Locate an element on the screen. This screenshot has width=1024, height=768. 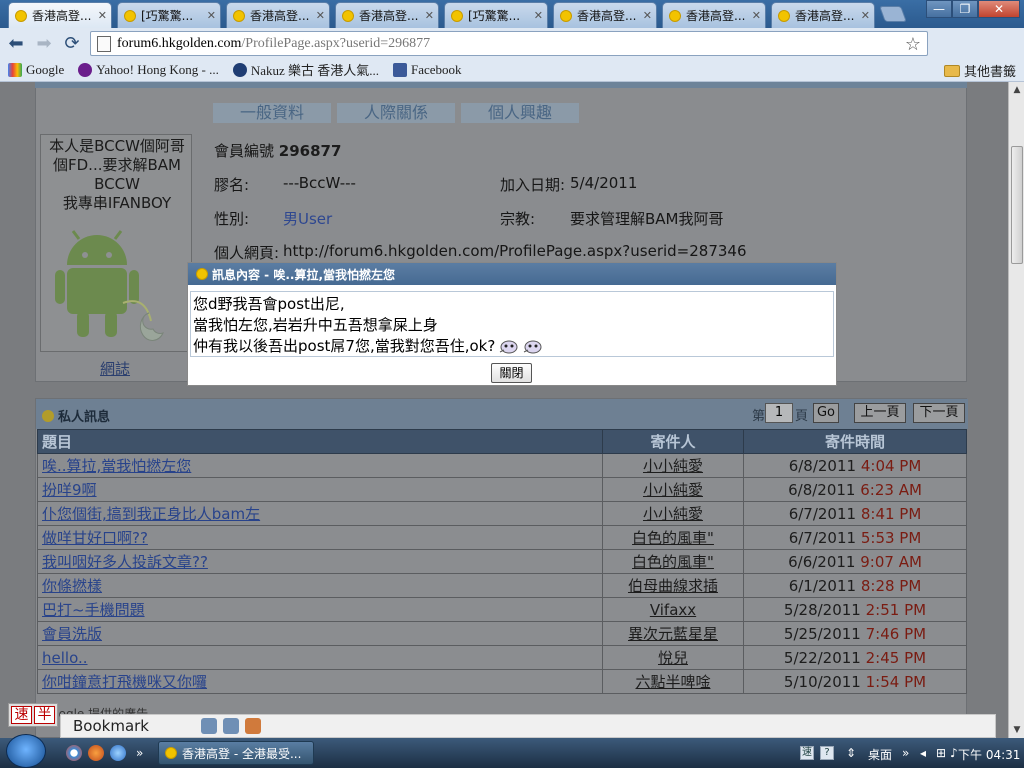
table-row: 唉..算拉,當我怕撚左您 小小純愛 6/8/2011 4:04 PM is located at coordinates (502, 465).